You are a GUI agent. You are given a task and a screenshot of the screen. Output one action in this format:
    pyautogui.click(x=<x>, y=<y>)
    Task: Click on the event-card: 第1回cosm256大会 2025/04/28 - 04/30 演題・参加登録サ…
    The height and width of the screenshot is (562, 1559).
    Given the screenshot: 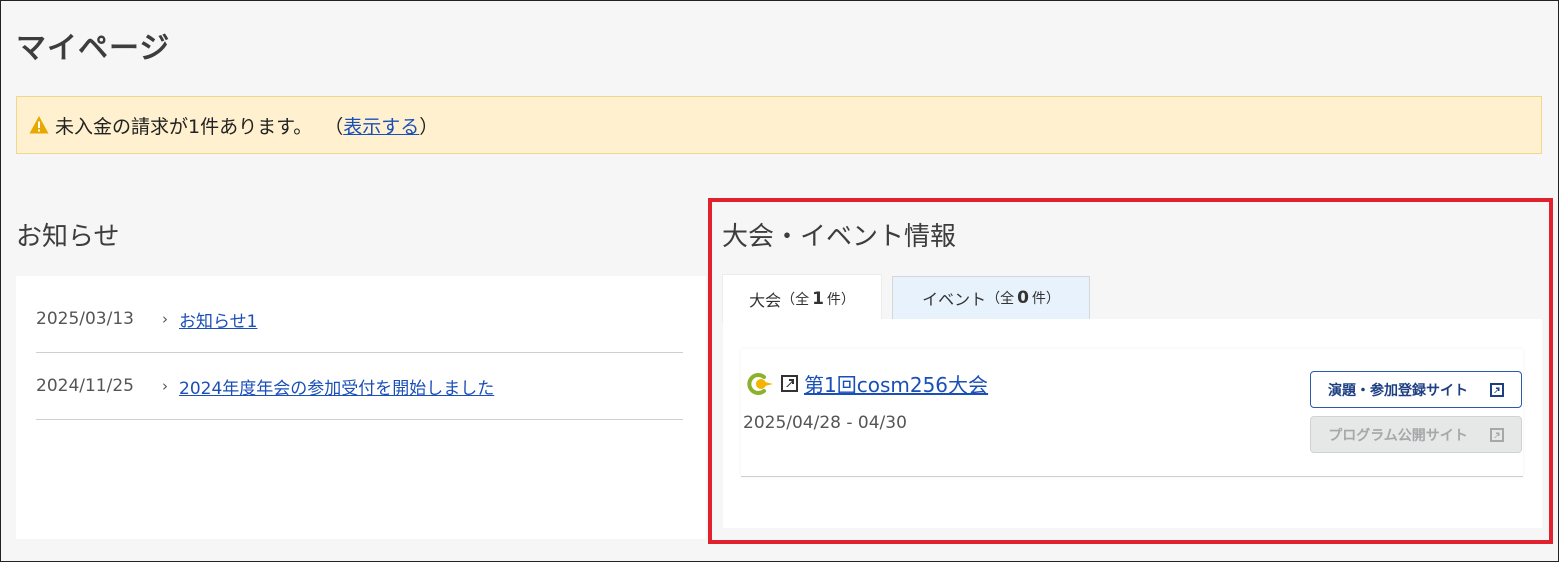 What is the action you would take?
    pyautogui.click(x=1132, y=413)
    